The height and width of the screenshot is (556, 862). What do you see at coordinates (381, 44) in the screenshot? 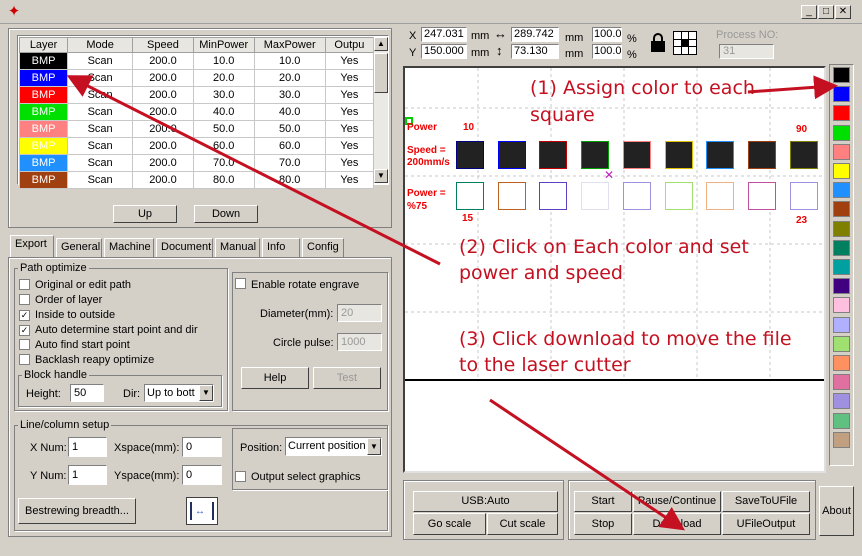
I see `scroll-up-icon: ▲` at bounding box center [381, 44].